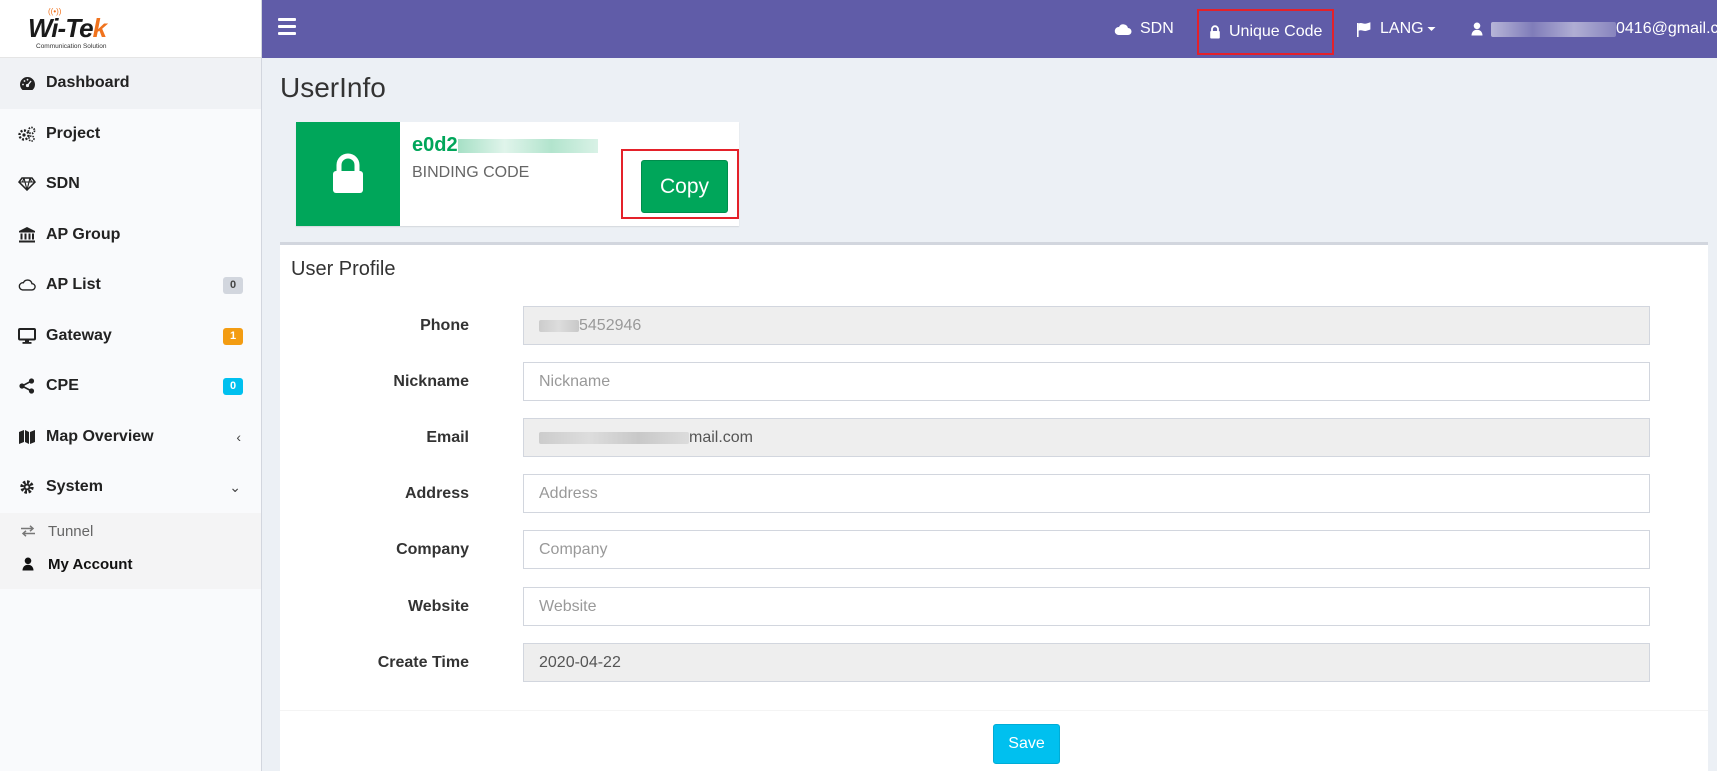  I want to click on sidebar-subitem-label: My Account, so click(90, 564).